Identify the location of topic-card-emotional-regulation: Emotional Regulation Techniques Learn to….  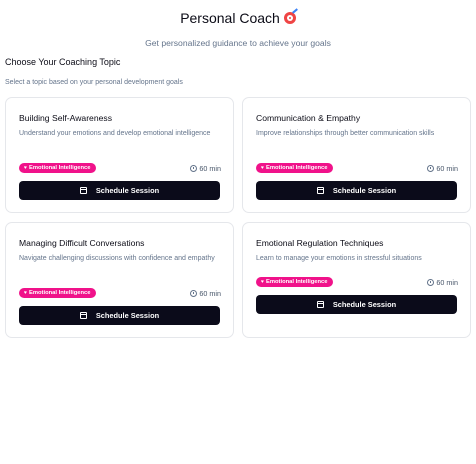
(356, 280).